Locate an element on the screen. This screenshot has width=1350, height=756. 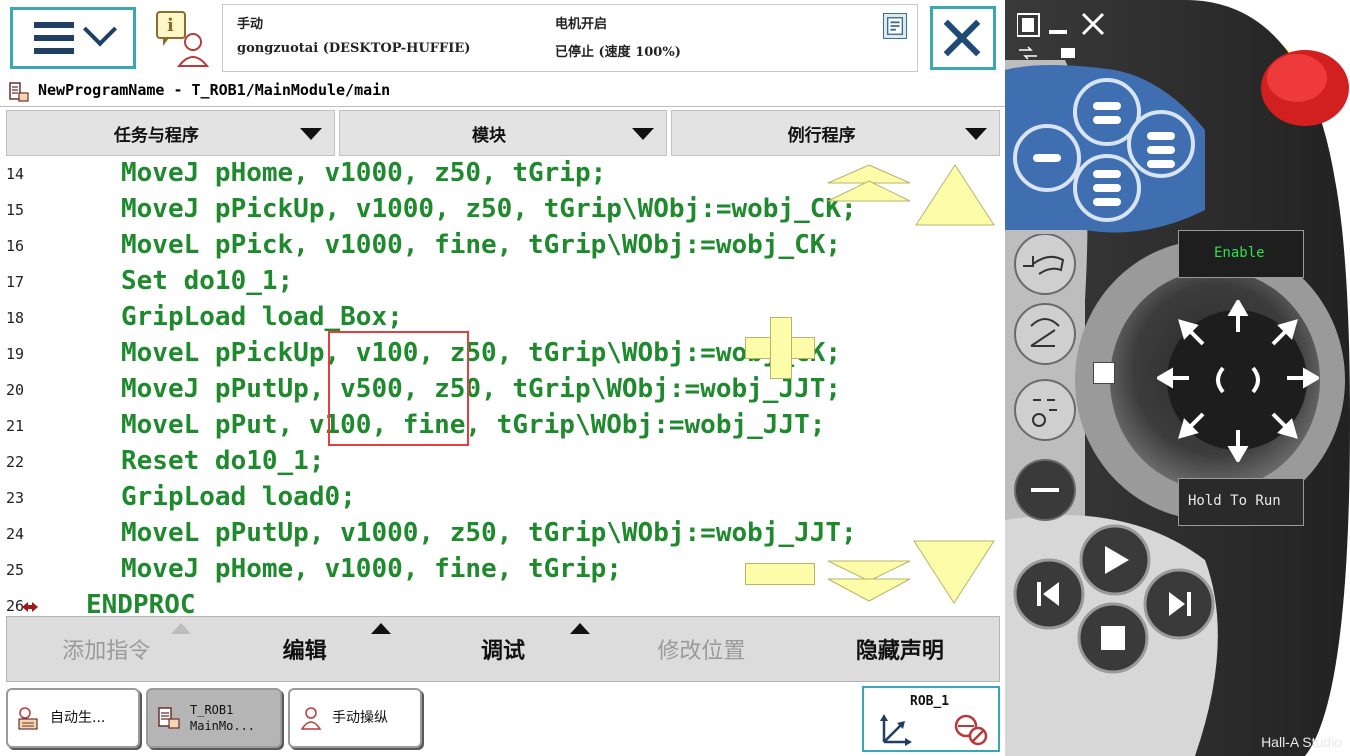
hamburger-icon is located at coordinates (54, 38).